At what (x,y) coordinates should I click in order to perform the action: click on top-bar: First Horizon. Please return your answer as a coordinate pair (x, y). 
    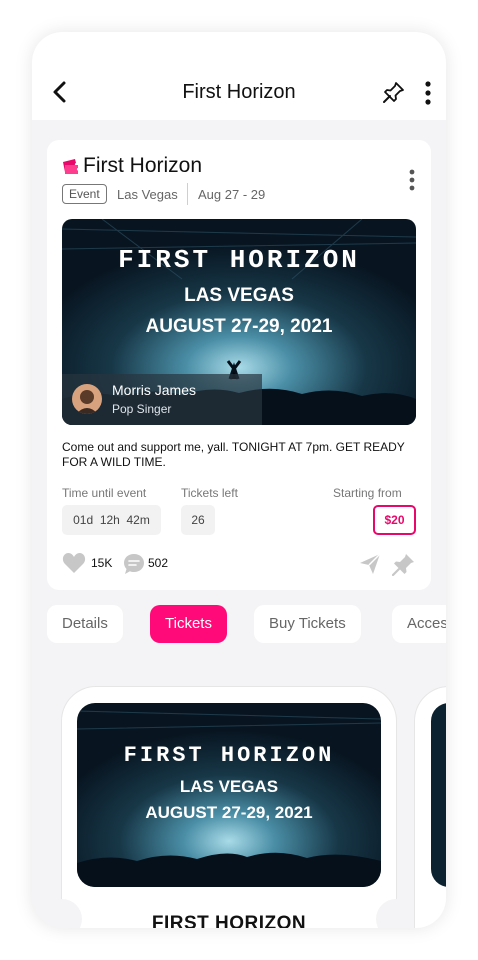
    Looking at the image, I should click on (239, 76).